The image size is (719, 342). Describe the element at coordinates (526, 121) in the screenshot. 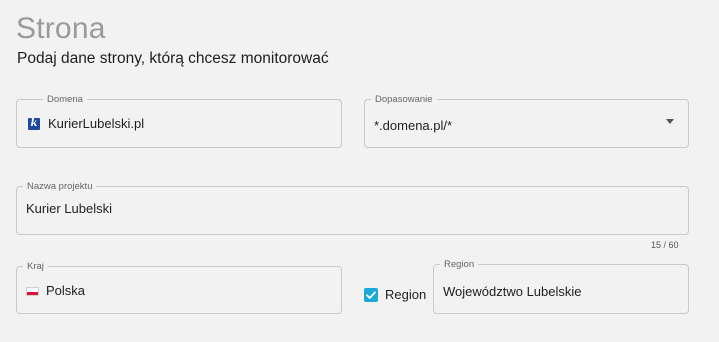

I see `match-select: Dopasowanie *.domena.pl/*` at that location.